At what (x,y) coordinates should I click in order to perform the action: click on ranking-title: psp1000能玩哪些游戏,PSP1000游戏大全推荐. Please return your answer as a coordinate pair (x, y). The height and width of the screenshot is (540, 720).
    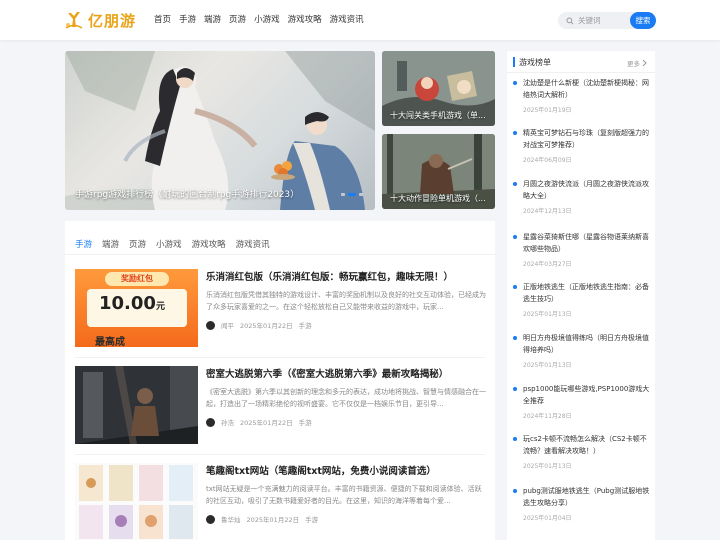
    Looking at the image, I should click on (588, 395).